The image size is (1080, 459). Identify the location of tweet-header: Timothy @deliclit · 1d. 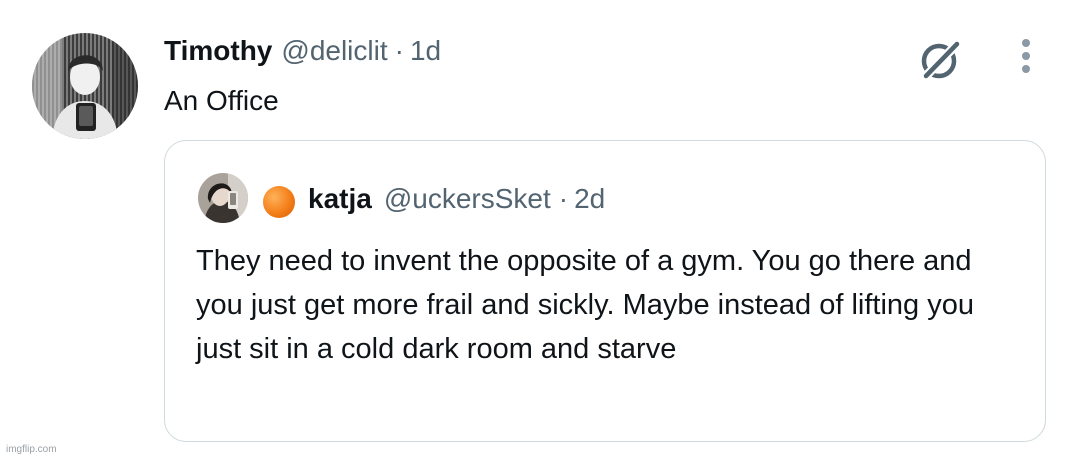
(302, 51).